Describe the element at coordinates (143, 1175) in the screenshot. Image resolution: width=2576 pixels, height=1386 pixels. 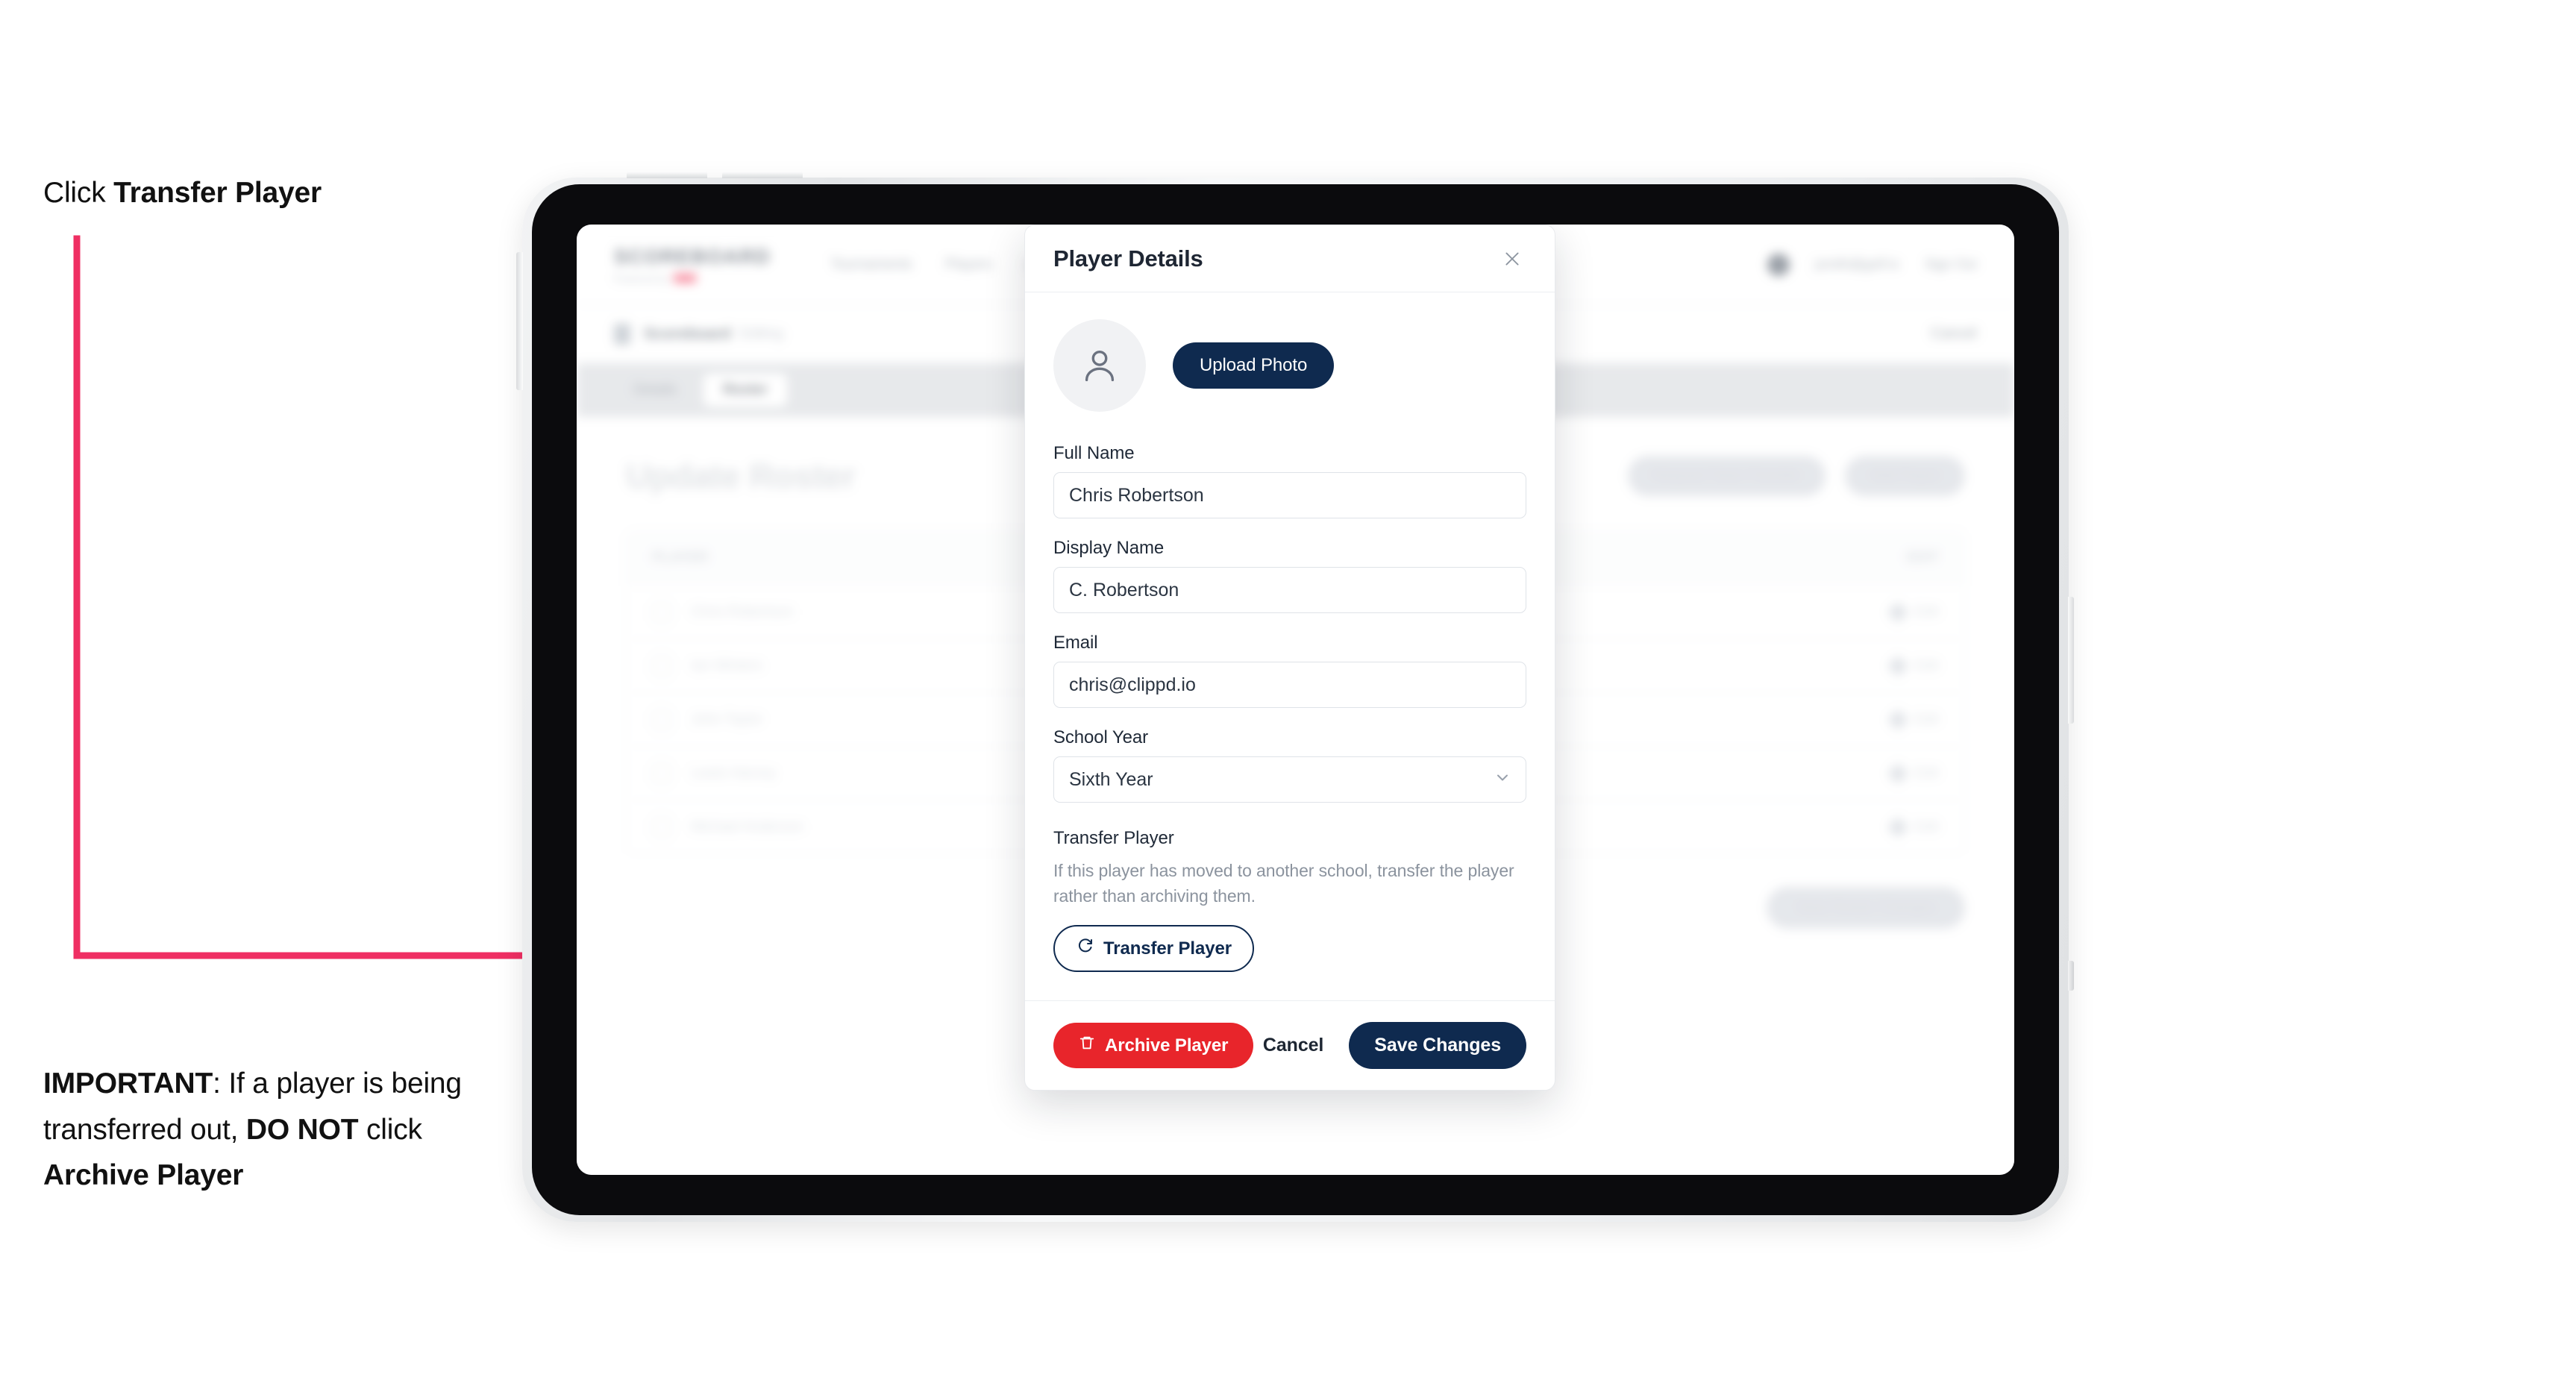
I see `annotation-bottom-bold3: Archive Player` at that location.